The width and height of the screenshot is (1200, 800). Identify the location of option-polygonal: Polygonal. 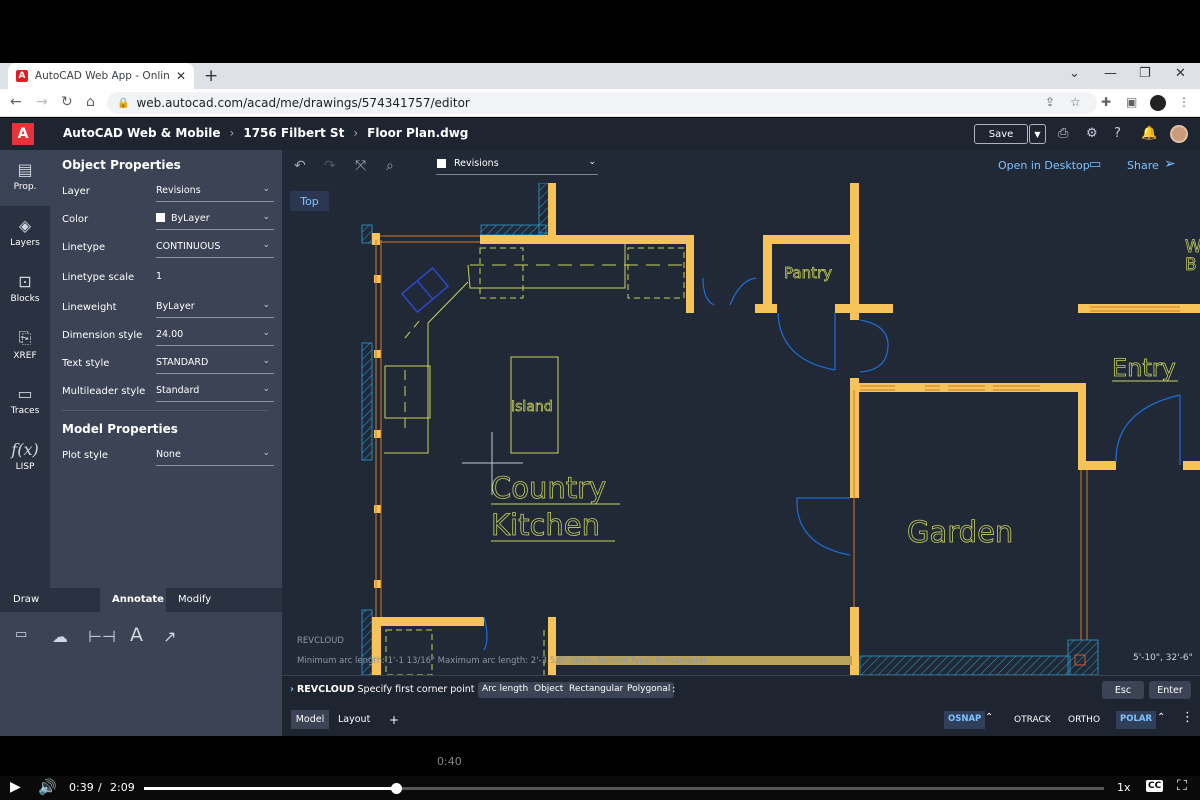
(649, 690).